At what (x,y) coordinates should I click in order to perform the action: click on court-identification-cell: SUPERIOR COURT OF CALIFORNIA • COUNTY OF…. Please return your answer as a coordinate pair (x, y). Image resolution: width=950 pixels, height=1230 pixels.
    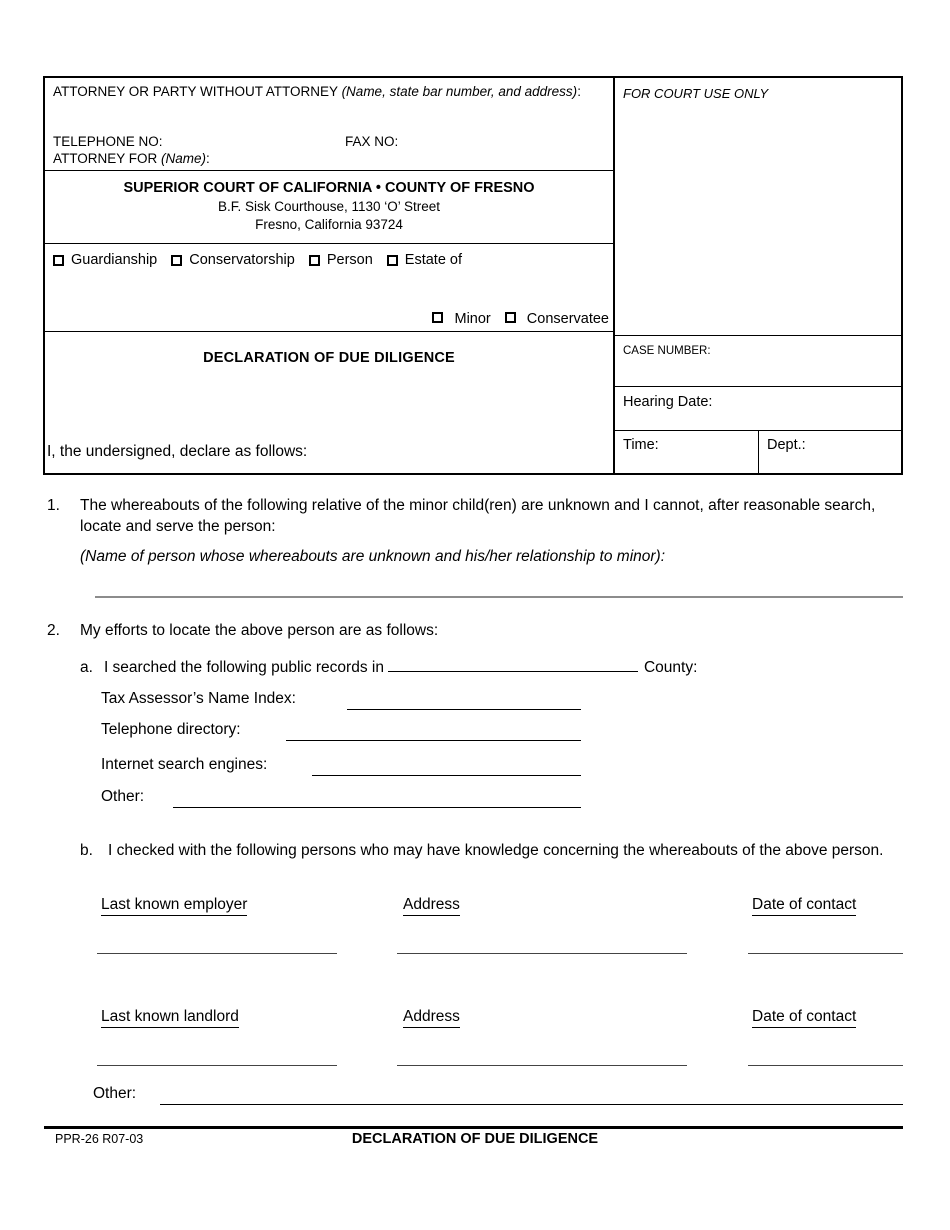
    Looking at the image, I should click on (329, 207).